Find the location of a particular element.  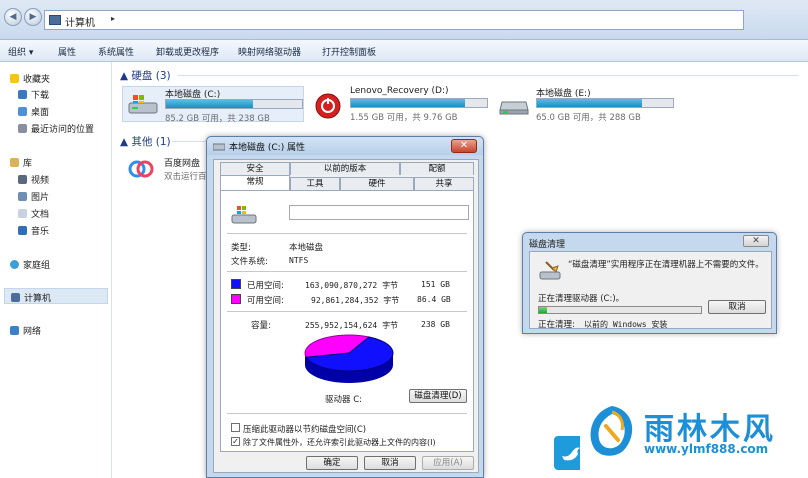

nav-documents: 文档 is located at coordinates (33, 213).